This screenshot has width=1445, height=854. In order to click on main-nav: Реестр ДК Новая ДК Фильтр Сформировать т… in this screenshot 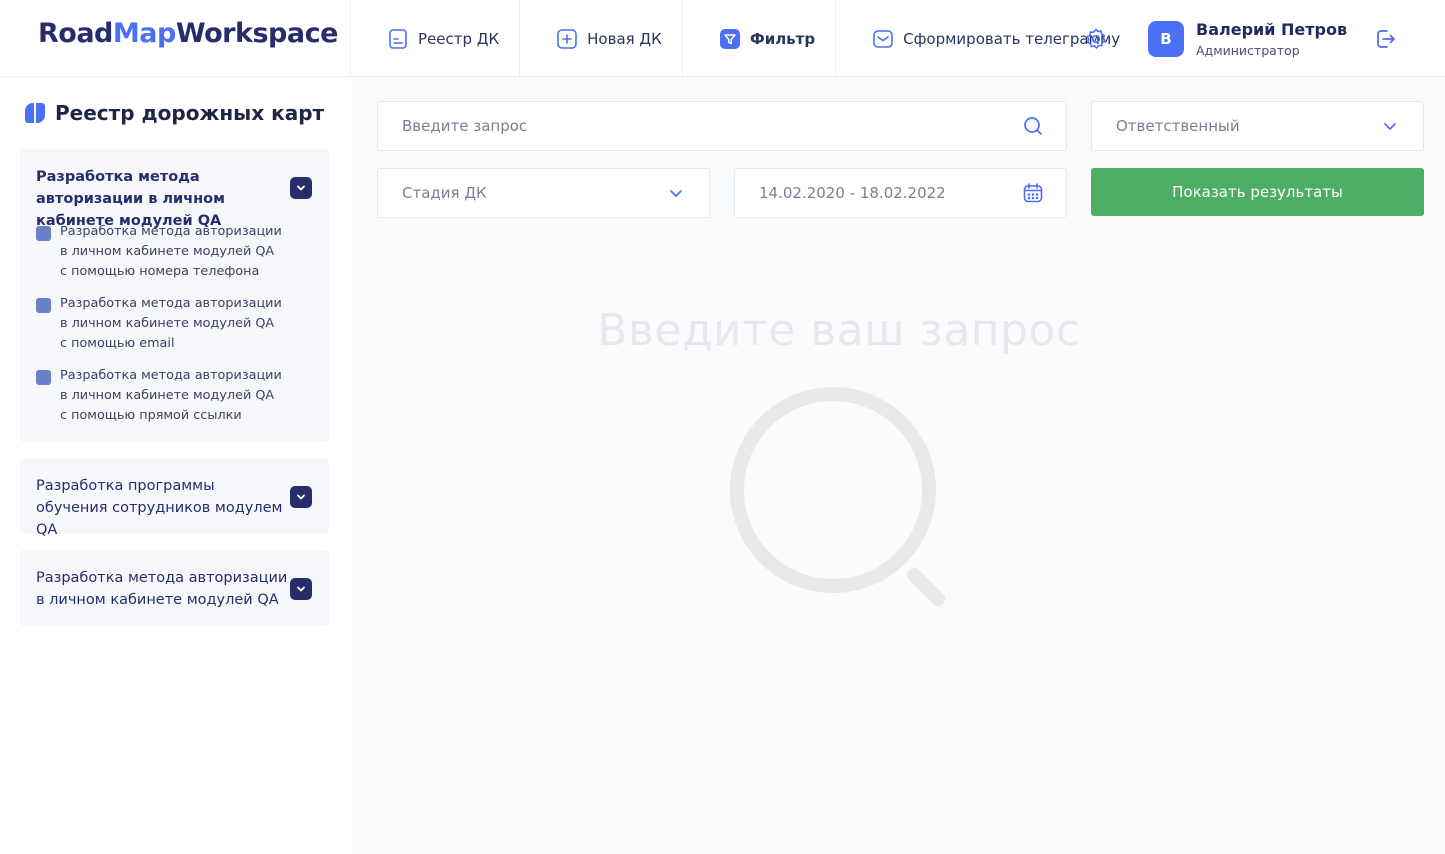, I will do `click(745, 38)`.